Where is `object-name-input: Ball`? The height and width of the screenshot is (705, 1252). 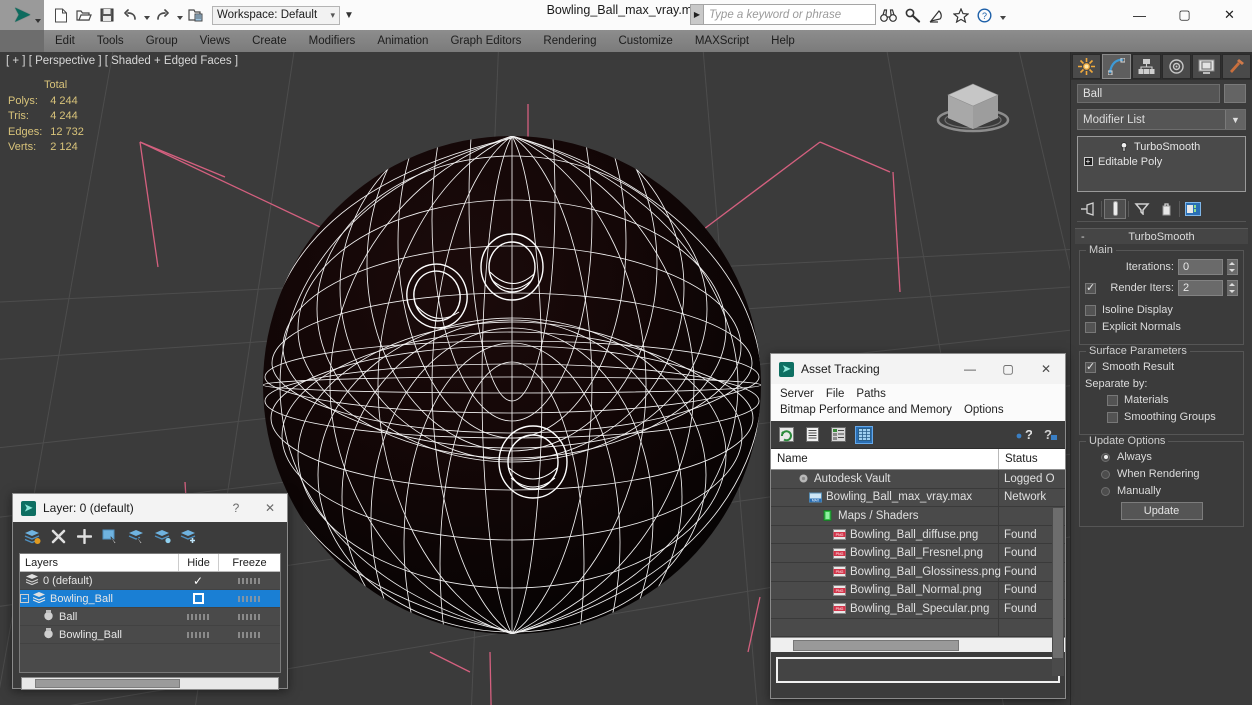 object-name-input: Ball is located at coordinates (1148, 93).